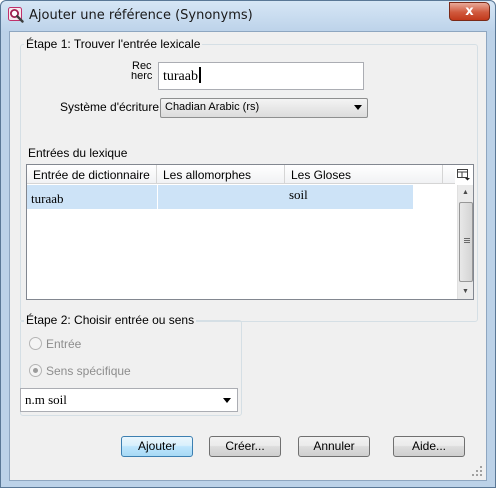 Image resolution: width=496 pixels, height=488 pixels. What do you see at coordinates (111, 107) in the screenshot?
I see `writing-system-label: Système d'écriture:` at bounding box center [111, 107].